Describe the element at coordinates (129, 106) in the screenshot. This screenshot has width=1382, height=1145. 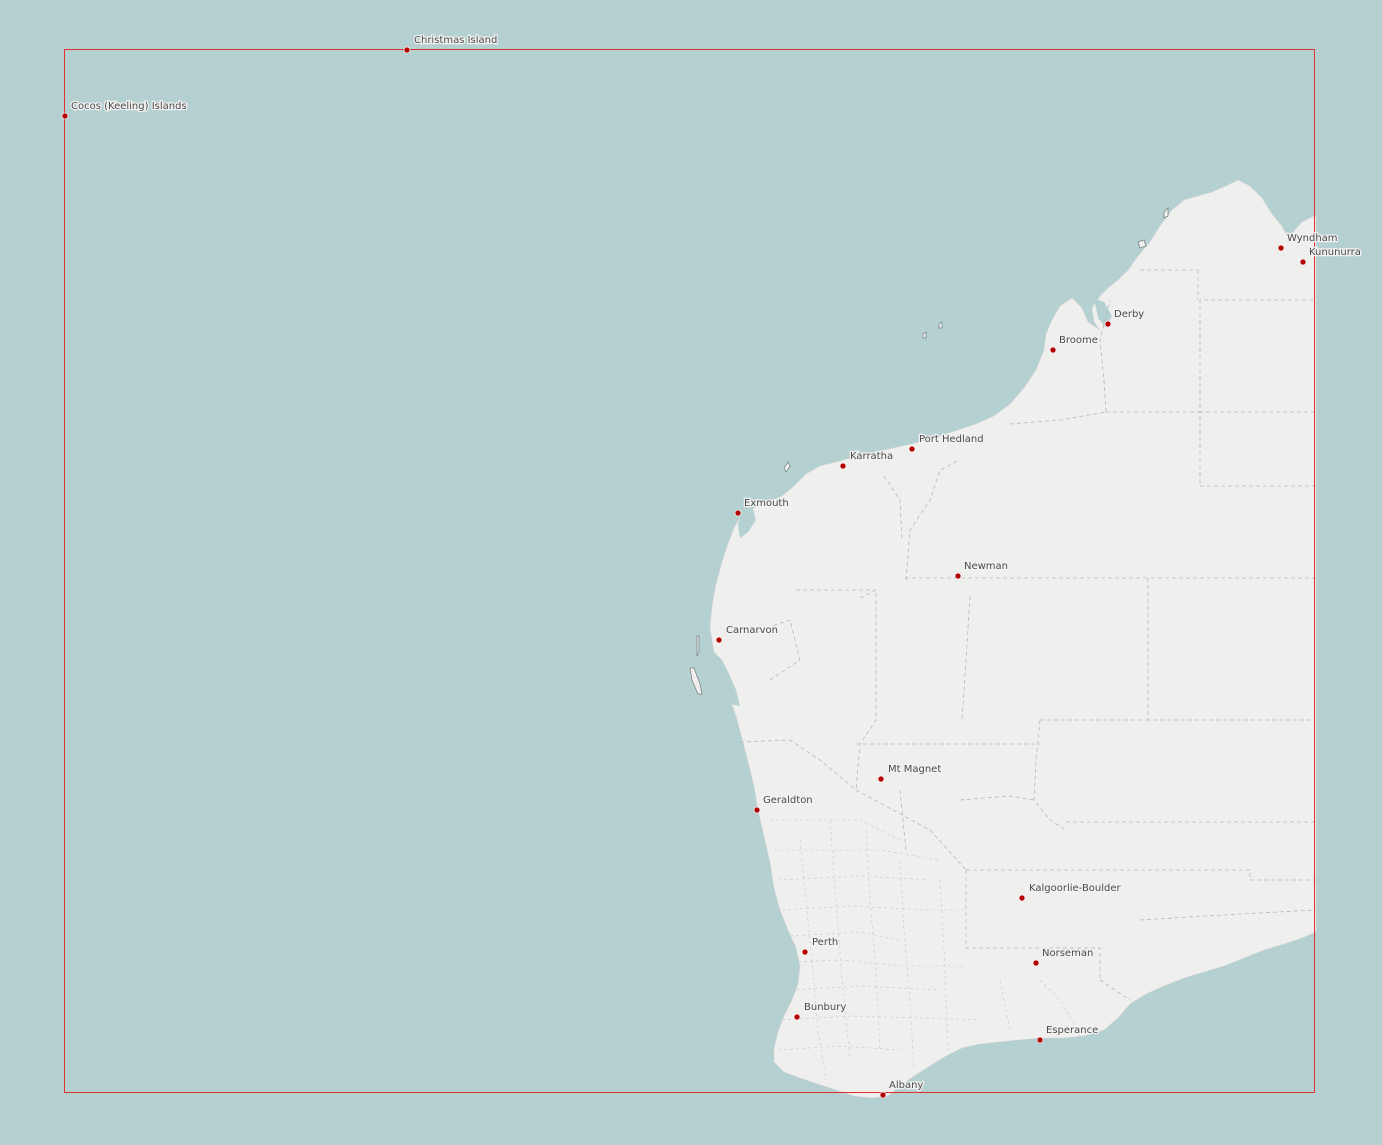
I see `city-label-cocos-keeling-islands: Cocos (Keeling) Islands` at that location.